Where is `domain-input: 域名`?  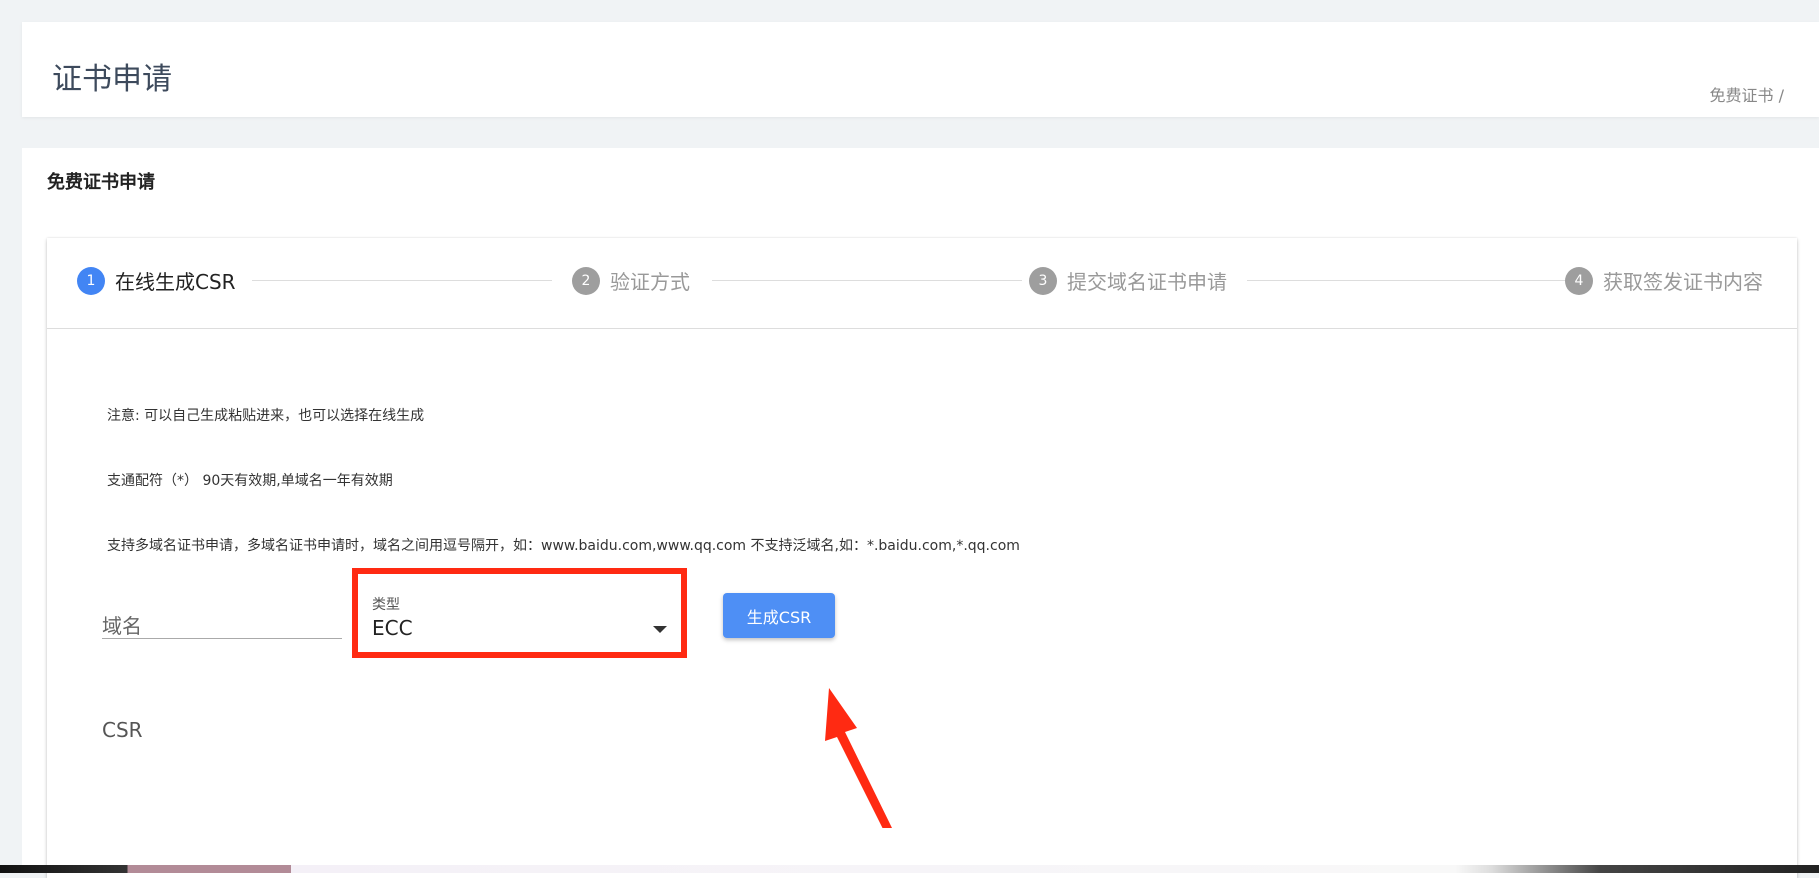 domain-input: 域名 is located at coordinates (222, 618).